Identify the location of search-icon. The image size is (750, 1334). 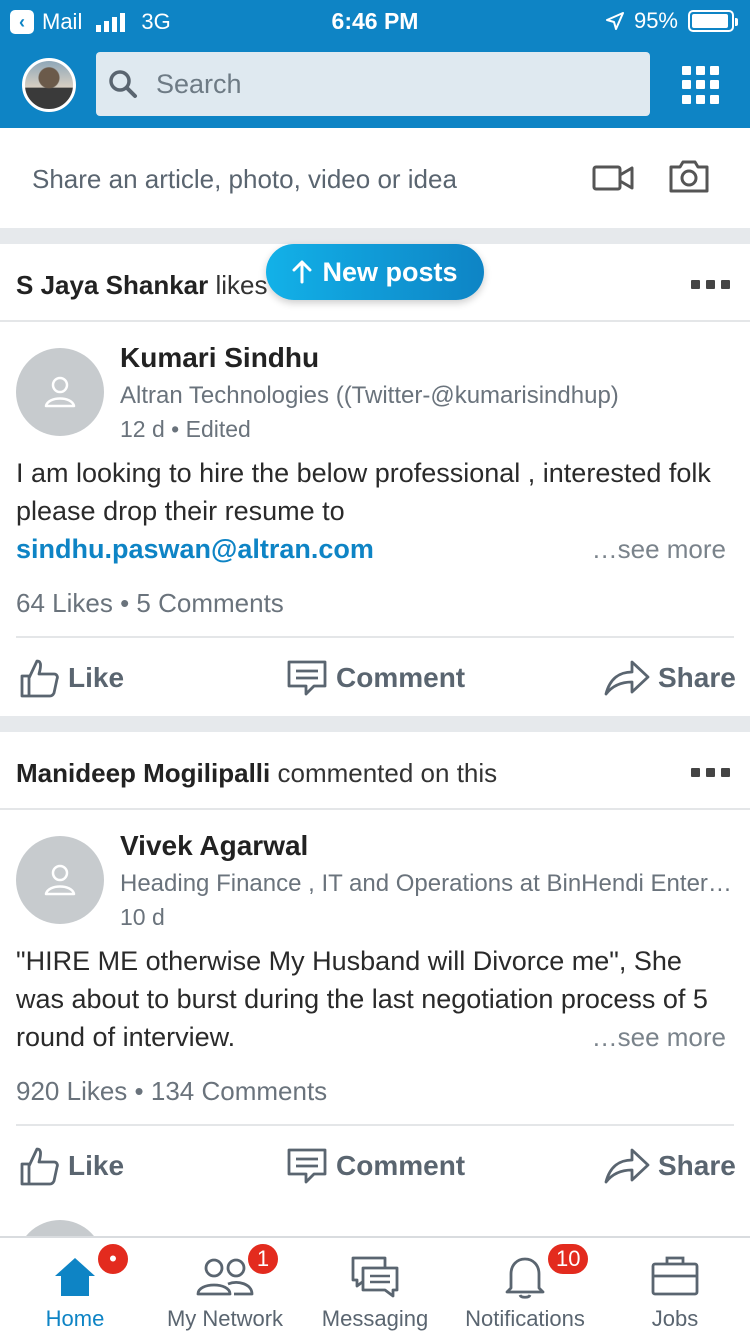
(123, 84).